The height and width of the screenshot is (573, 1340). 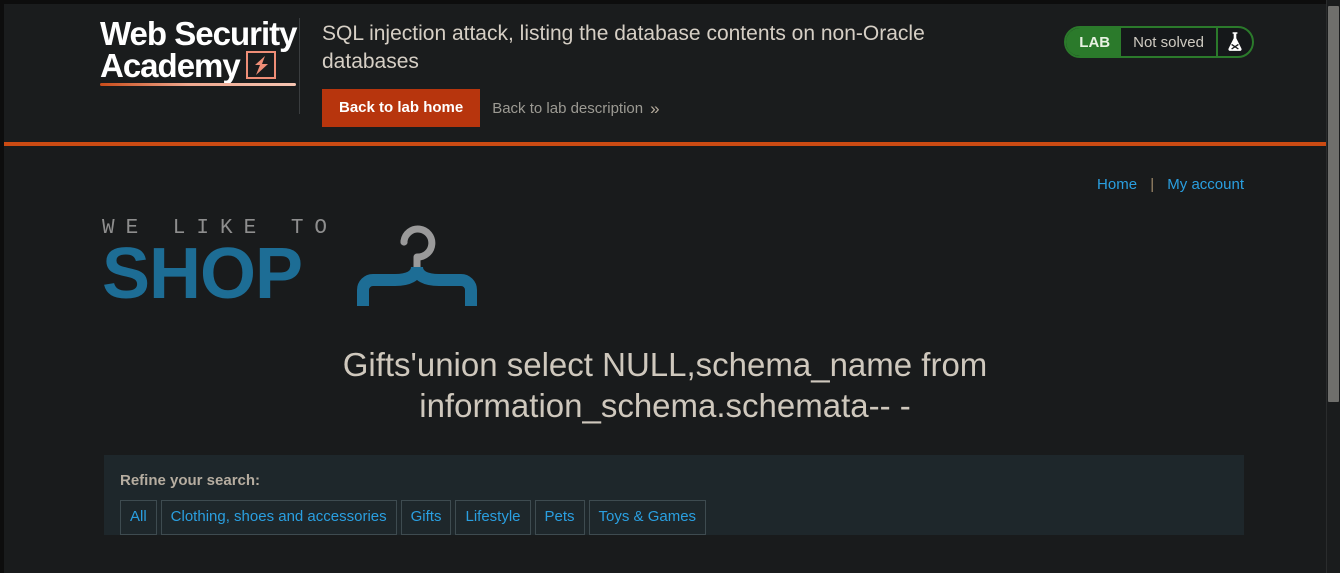 I want to click on lightning-bolt-icon, so click(x=260, y=65).